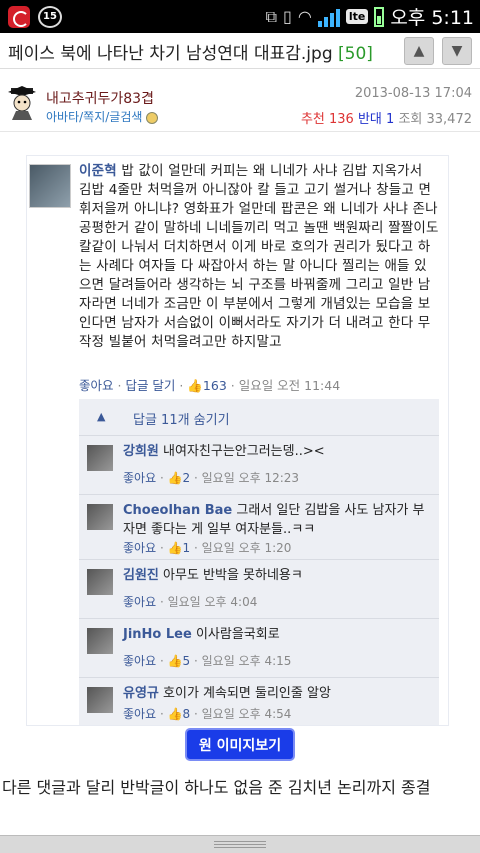  What do you see at coordinates (259, 590) in the screenshot?
I see `reply-item: 김원진 아무도 반박을 못하네용ㅋ 좋아요 · 일요일 오후 4:04` at bounding box center [259, 590].